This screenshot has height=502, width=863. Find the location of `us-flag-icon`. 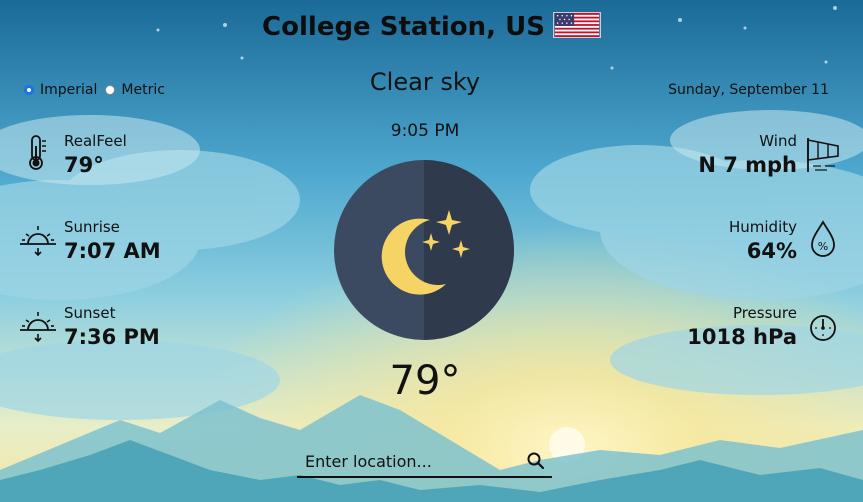

us-flag-icon is located at coordinates (576, 25).